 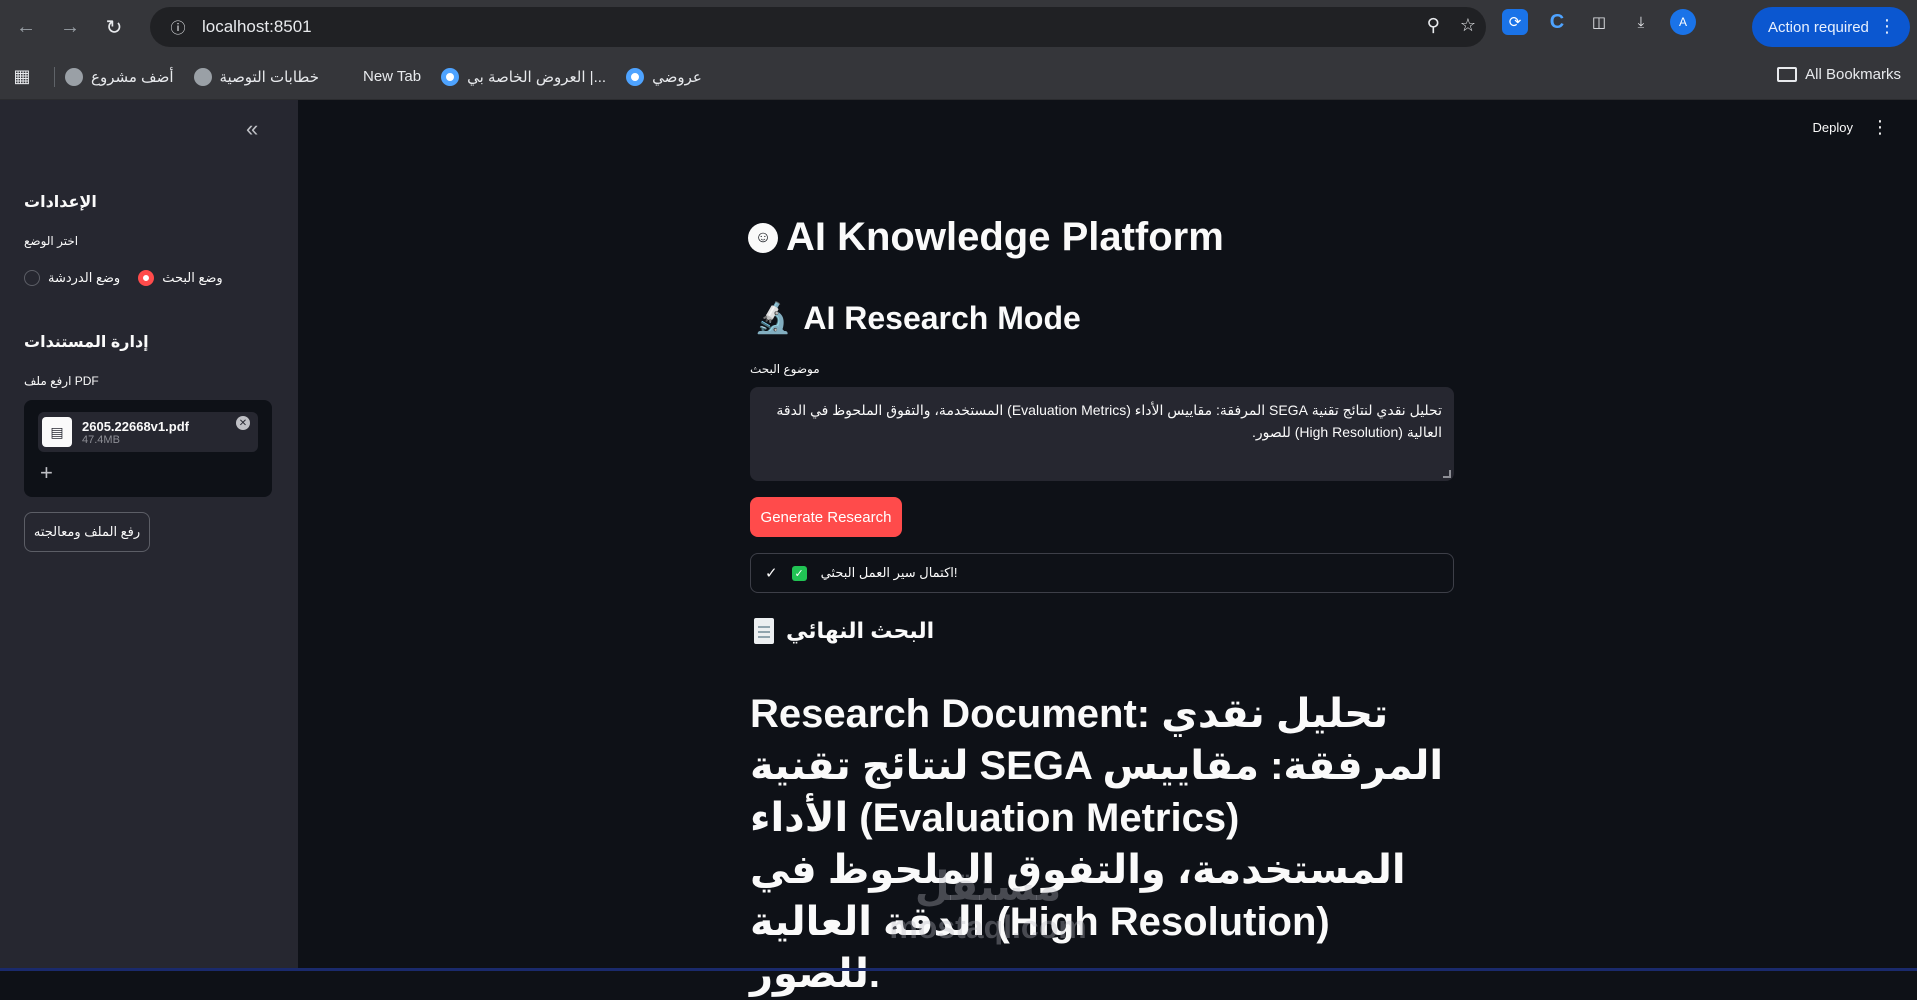 I want to click on main-menu-icon: ⋮, so click(x=1880, y=127).